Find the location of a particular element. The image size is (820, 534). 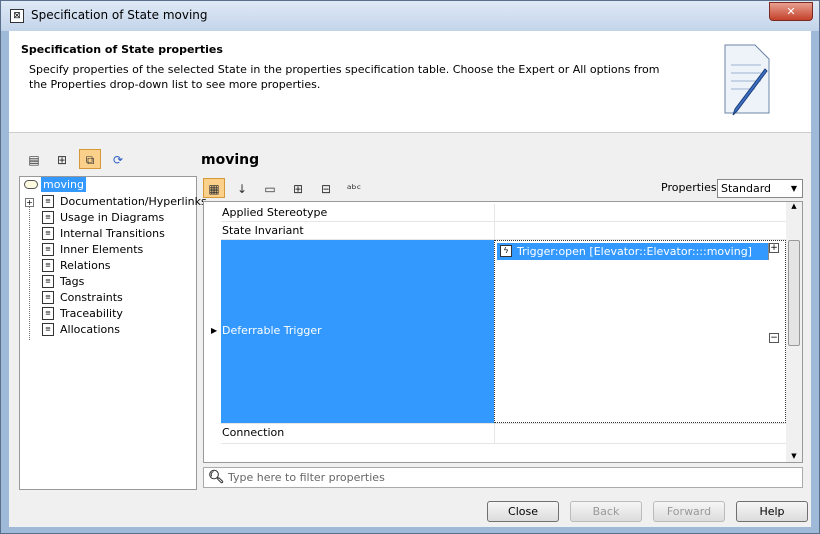

properties-selected: Standard is located at coordinates (746, 188).